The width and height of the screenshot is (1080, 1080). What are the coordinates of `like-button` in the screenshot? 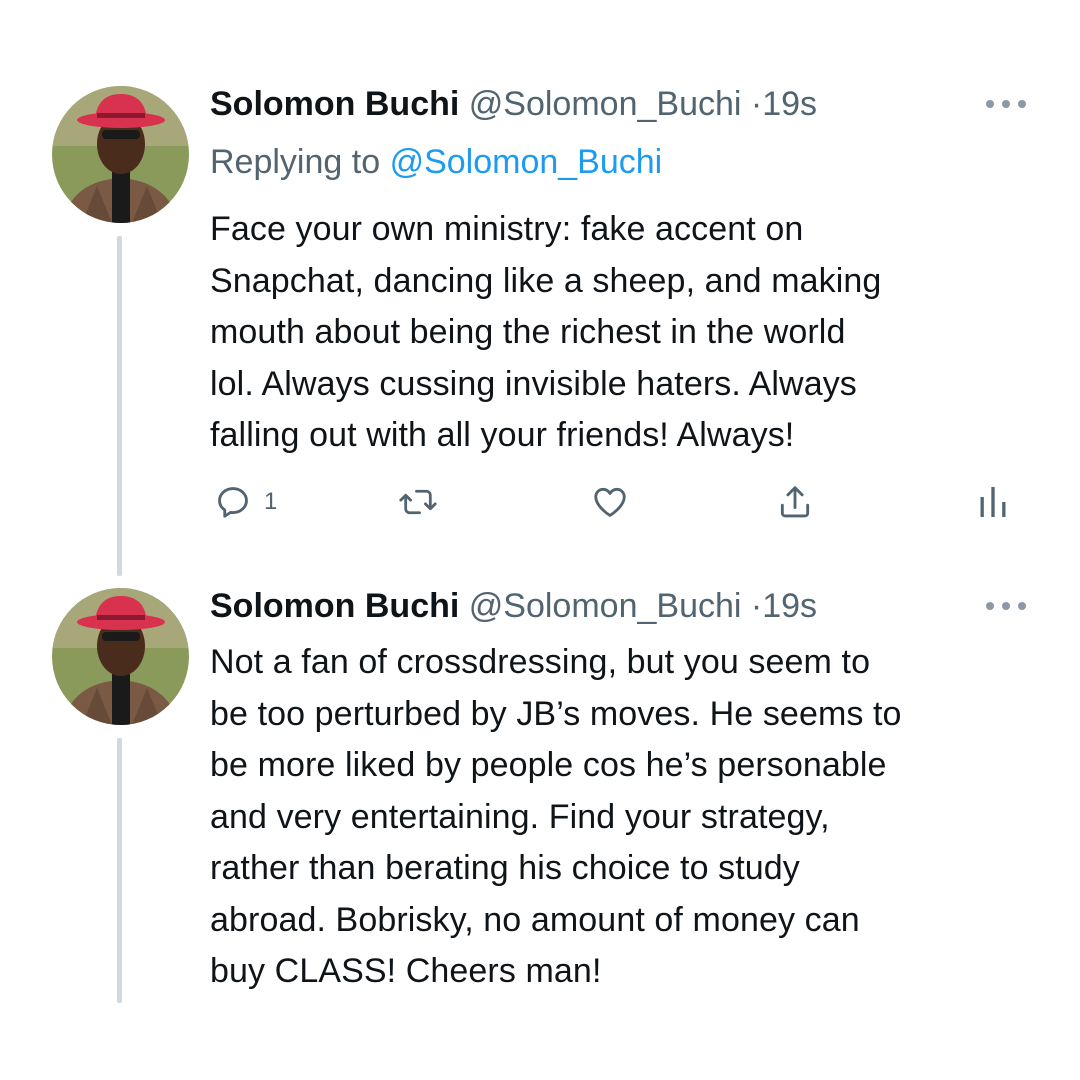 It's located at (610, 502).